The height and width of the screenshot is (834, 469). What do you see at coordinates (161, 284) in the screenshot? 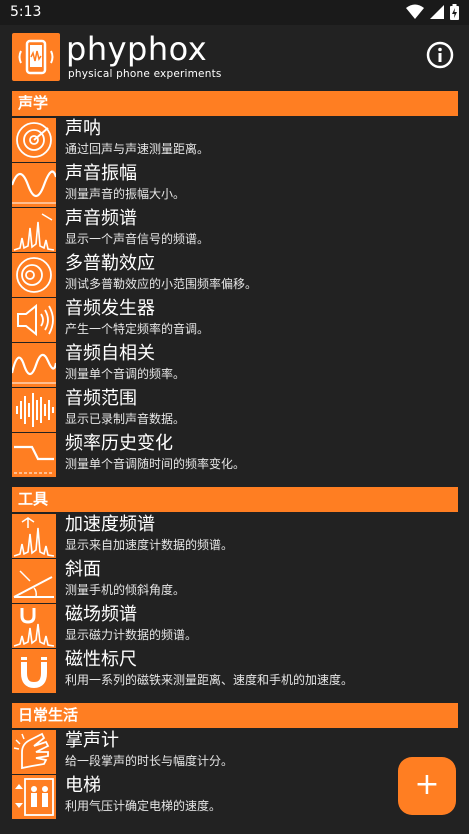
I see `experiment-description: 测试多普勒效应的小范围频率偏移。` at bounding box center [161, 284].